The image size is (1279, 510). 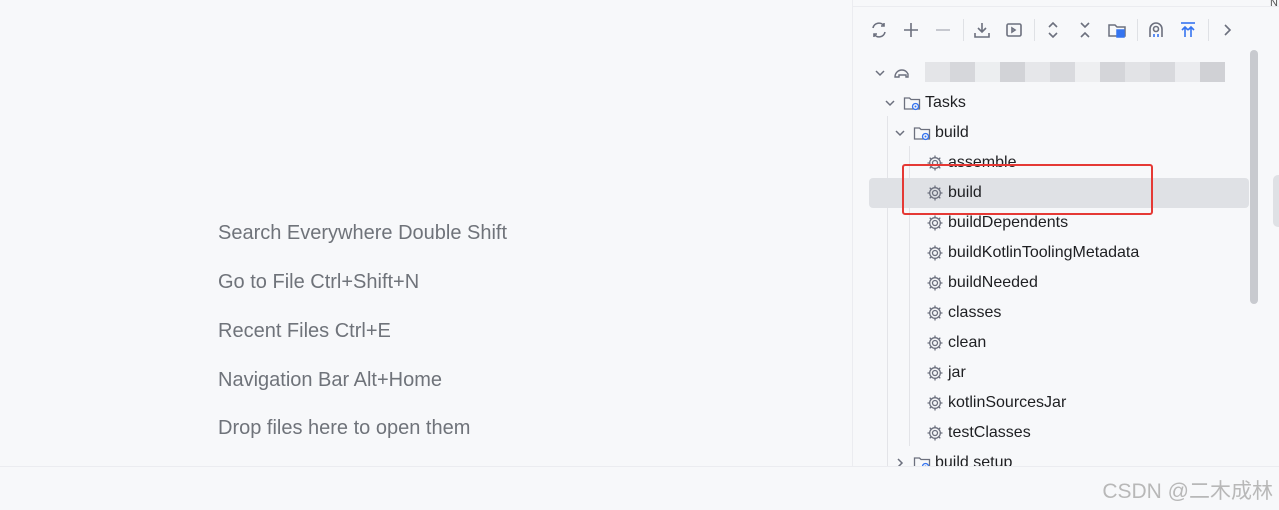 I want to click on gradle-elephant-icon, so click(x=902, y=73).